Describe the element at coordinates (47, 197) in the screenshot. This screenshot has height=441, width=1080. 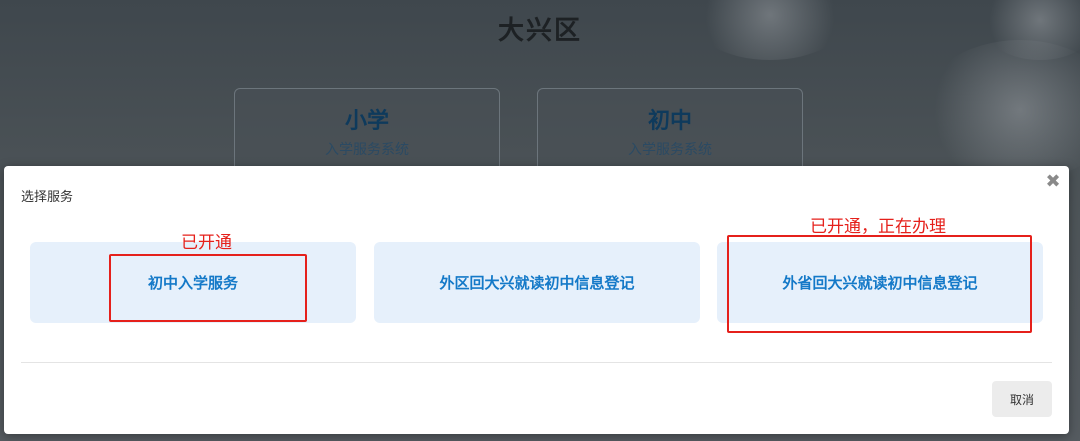
I see `modal-title: 选择服务` at that location.